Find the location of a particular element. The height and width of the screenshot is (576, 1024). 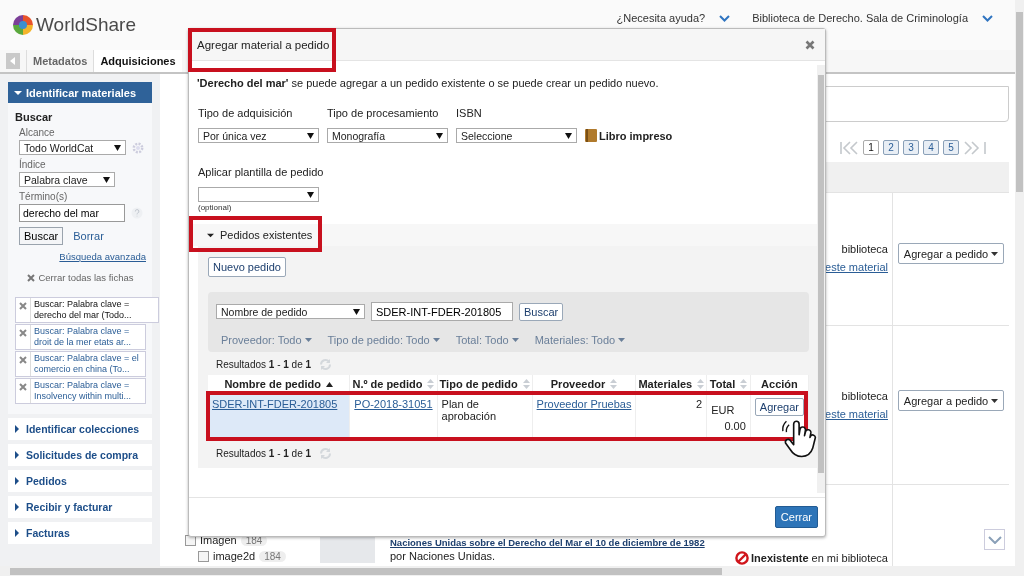

library-name: Biblioteca de Derecho. Sala de Criminología is located at coordinates (860, 18).